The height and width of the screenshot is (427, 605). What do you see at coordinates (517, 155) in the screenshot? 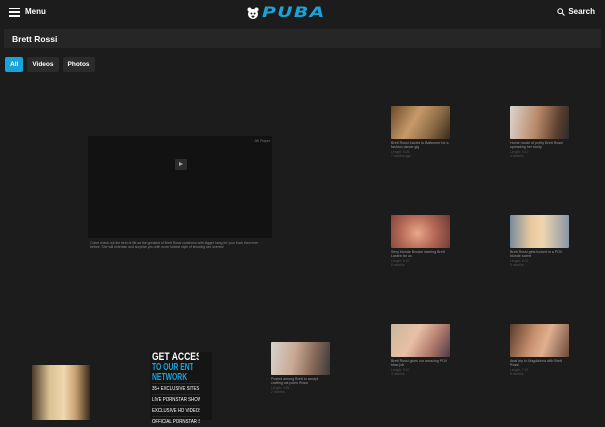
I see `video-date: 4 months` at bounding box center [517, 155].